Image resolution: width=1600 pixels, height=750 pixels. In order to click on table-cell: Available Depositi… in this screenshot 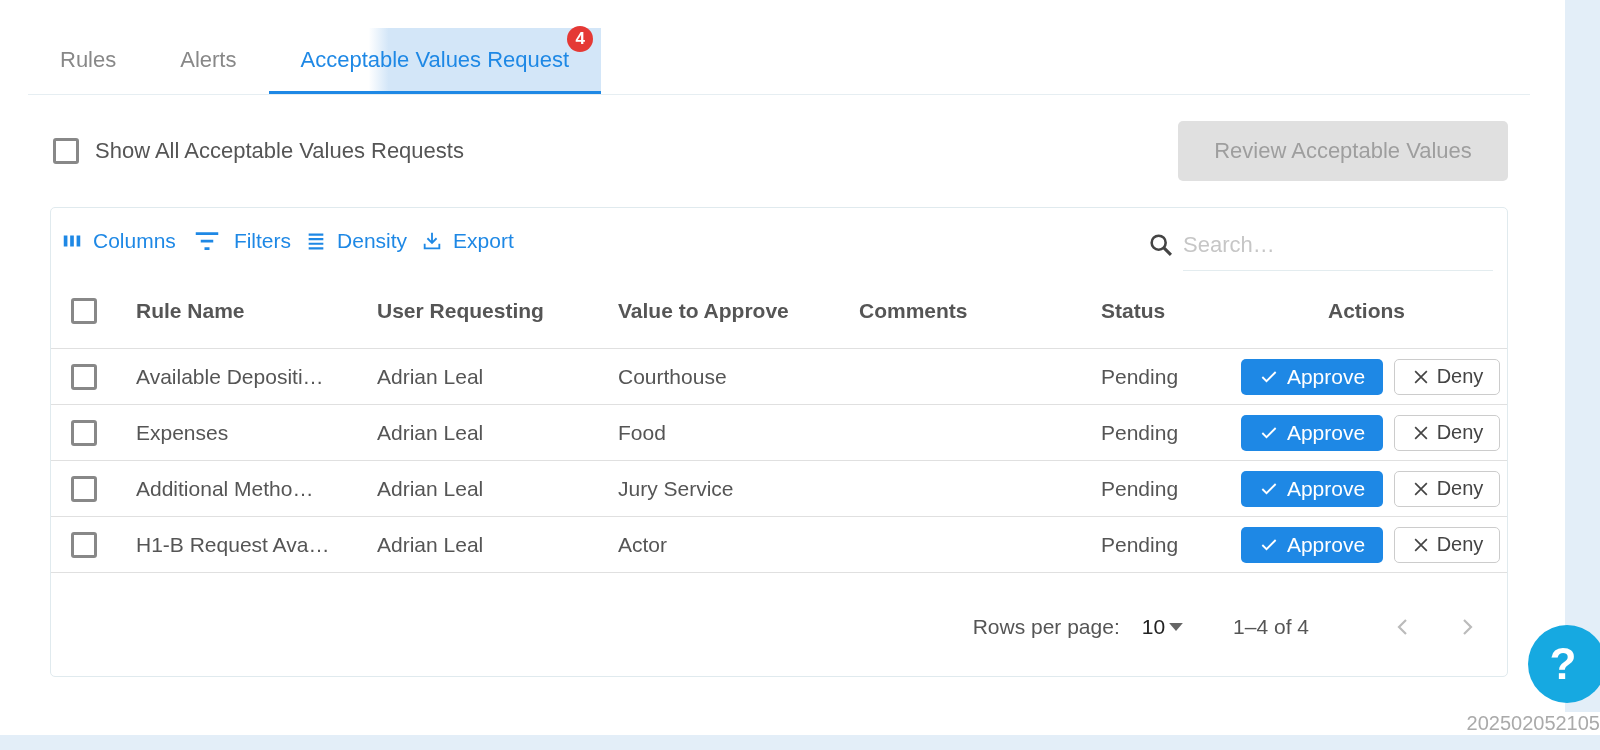, I will do `click(230, 376)`.